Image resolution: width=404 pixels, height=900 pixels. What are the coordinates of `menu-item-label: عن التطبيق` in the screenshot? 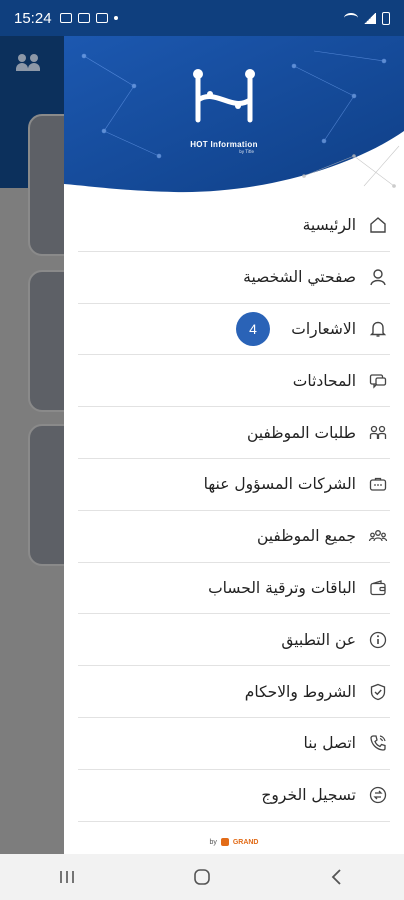 It's located at (318, 639).